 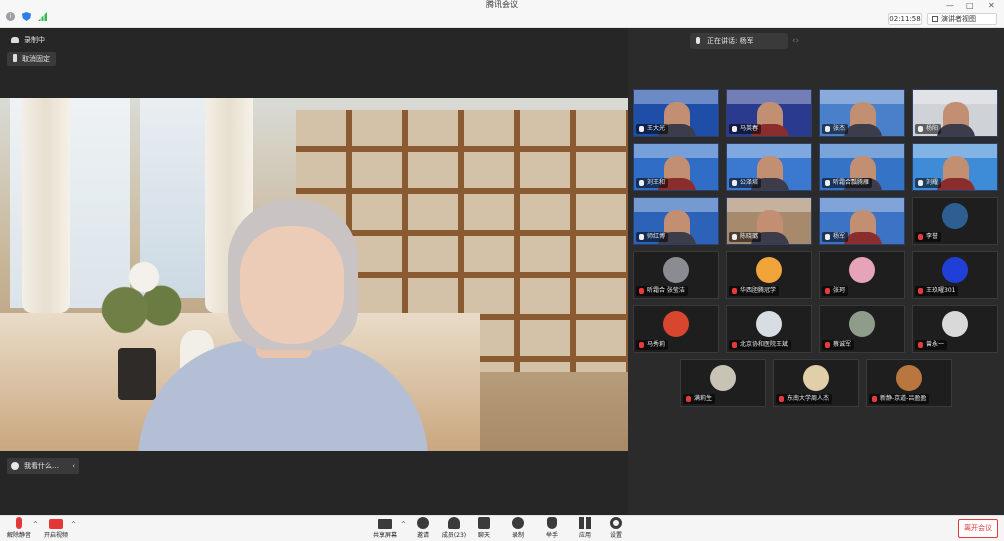 I want to click on view-mode-button: 演讲者视图, so click(x=962, y=19).